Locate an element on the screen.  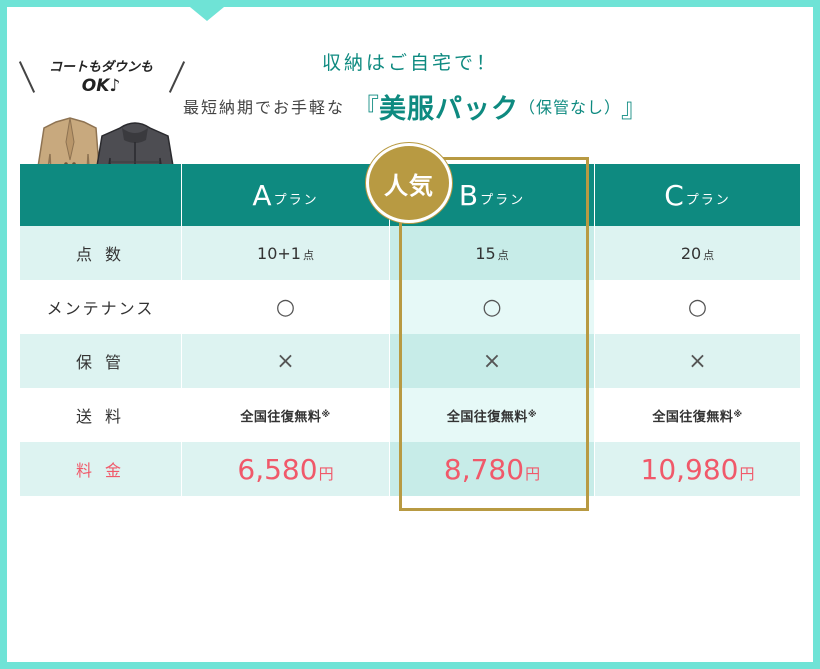
plan-letter: C is located at coordinates (674, 195).